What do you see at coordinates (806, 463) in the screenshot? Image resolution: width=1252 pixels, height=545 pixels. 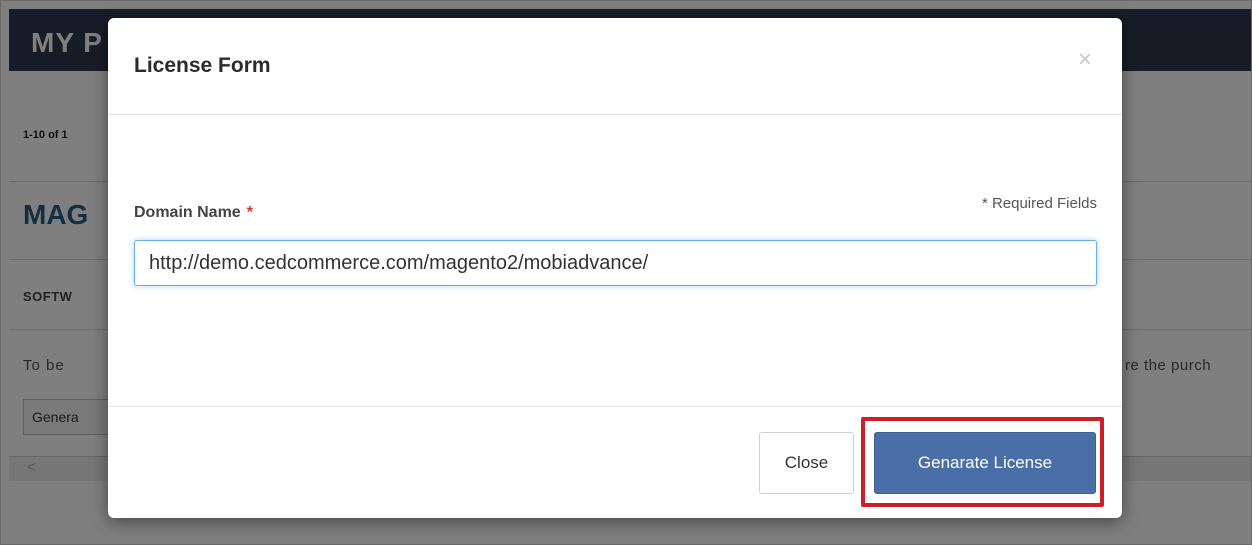 I see `close-button: Close` at bounding box center [806, 463].